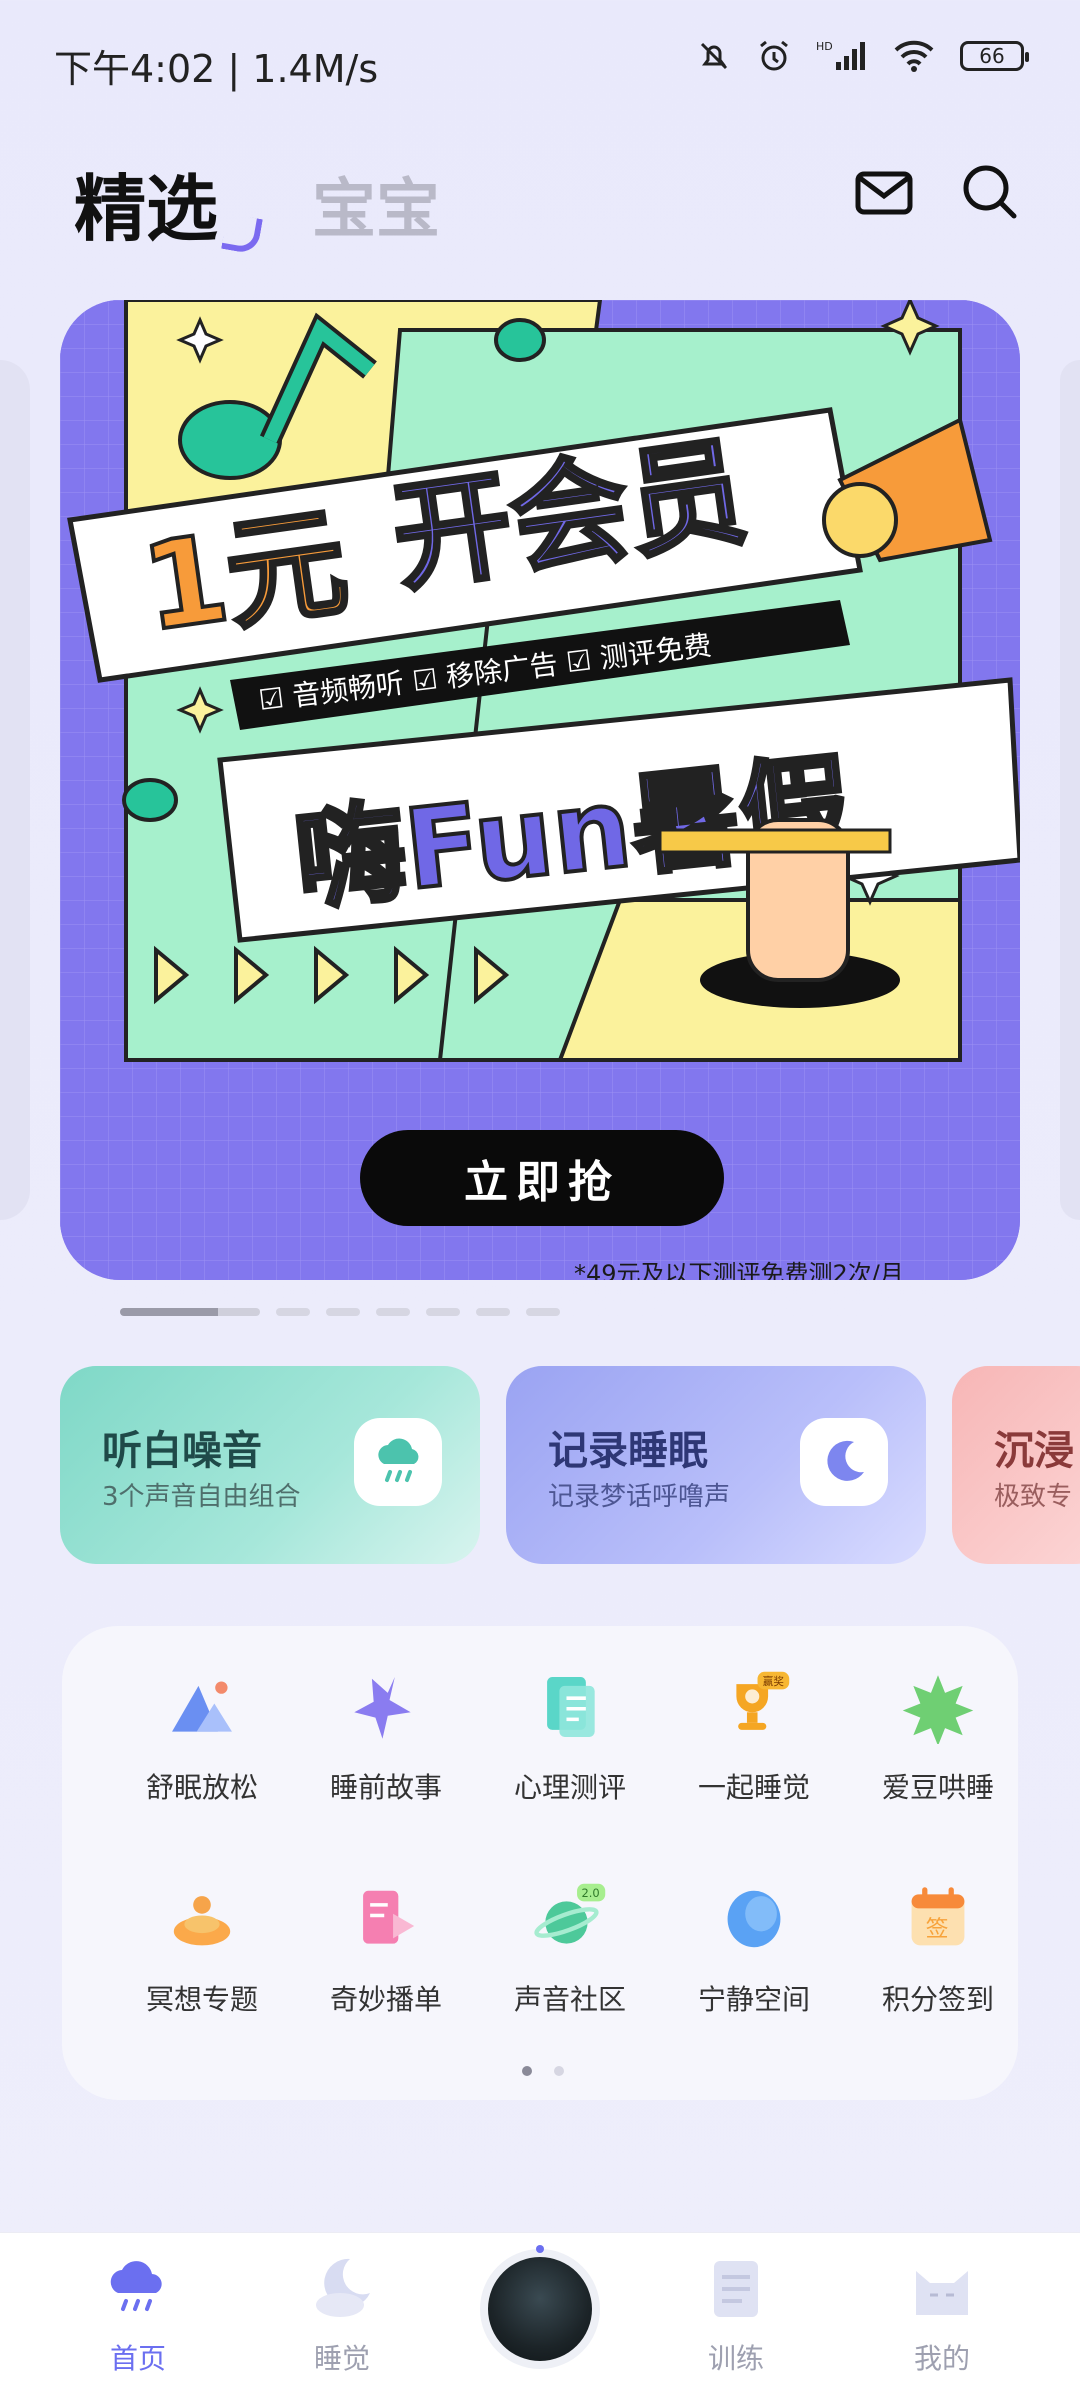 The image size is (1080, 2400). What do you see at coordinates (136, 2286) in the screenshot?
I see `cloud-rain-icon` at bounding box center [136, 2286].